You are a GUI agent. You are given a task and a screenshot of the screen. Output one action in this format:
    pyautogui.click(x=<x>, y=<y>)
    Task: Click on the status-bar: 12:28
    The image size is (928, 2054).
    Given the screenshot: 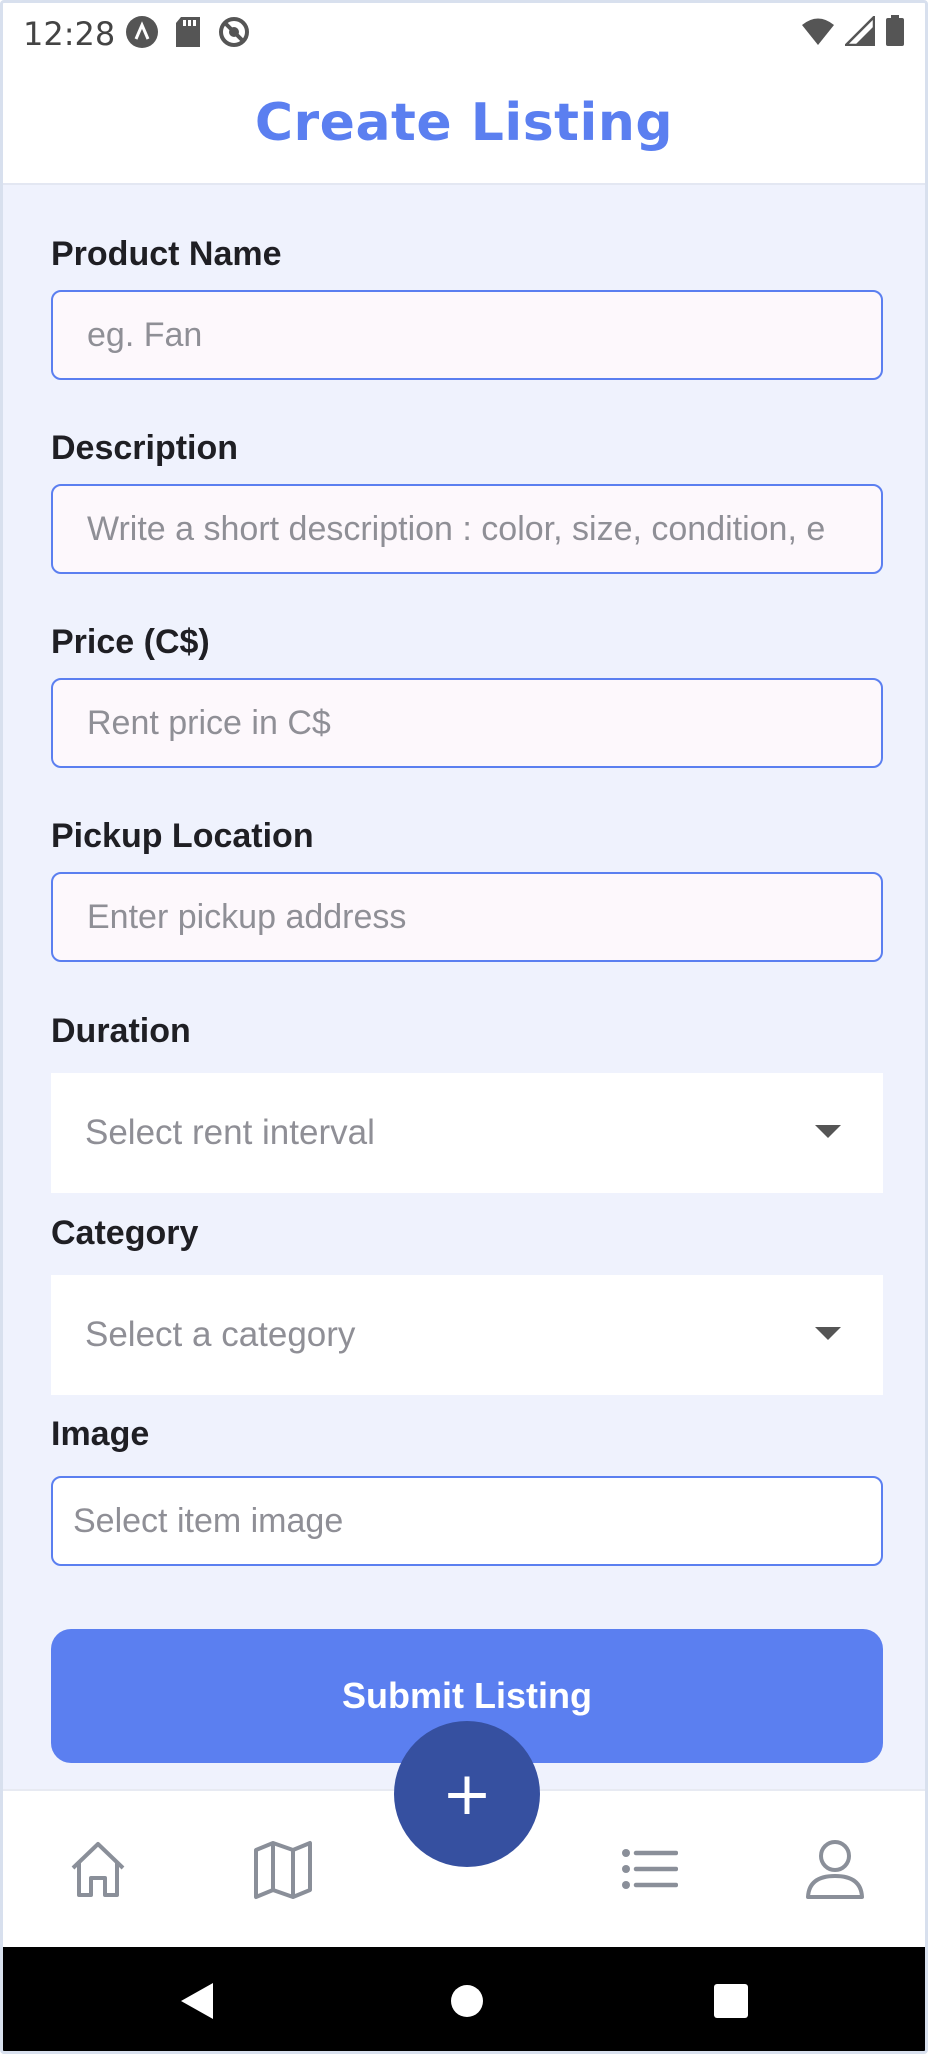 What is the action you would take?
    pyautogui.click(x=464, y=33)
    